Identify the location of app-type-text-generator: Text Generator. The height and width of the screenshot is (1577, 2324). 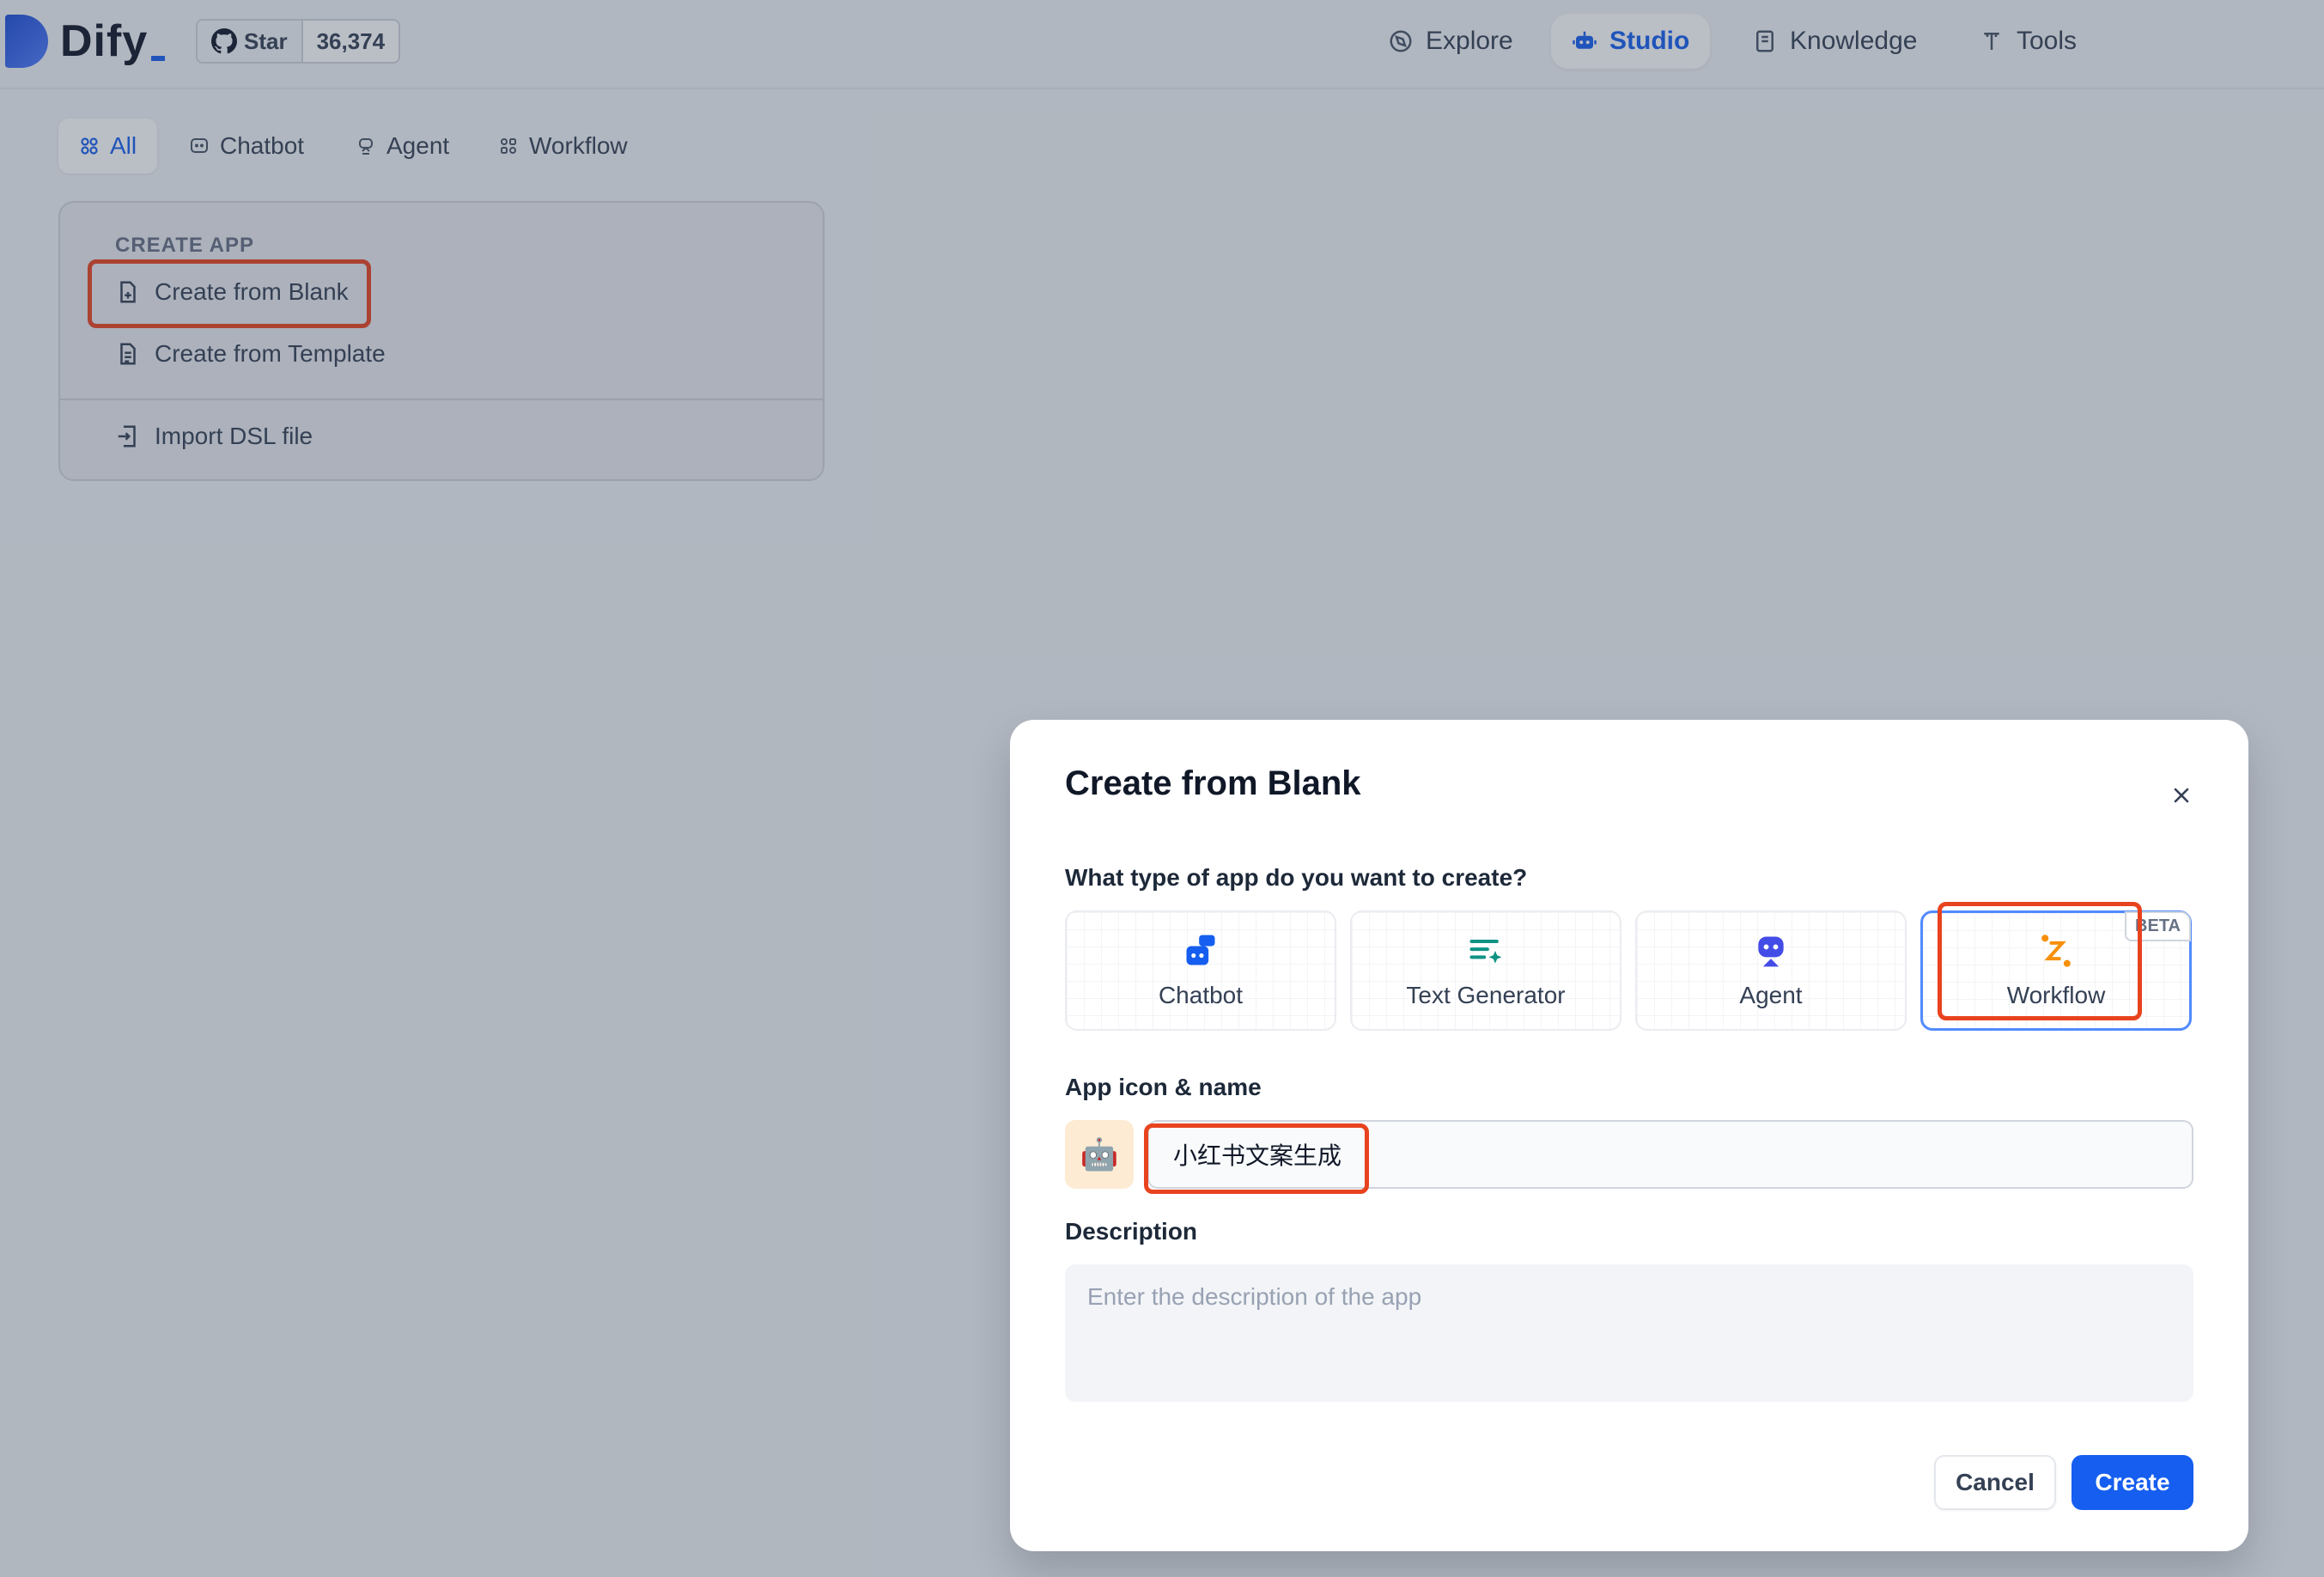
(1486, 970).